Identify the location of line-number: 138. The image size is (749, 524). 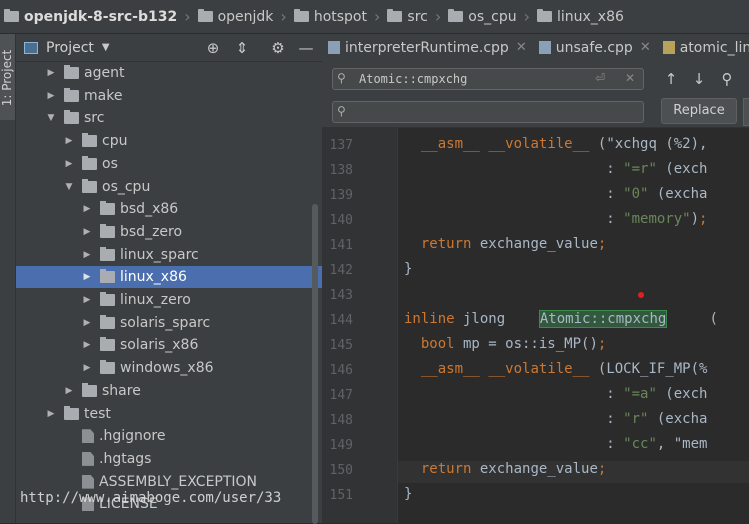
(341, 170).